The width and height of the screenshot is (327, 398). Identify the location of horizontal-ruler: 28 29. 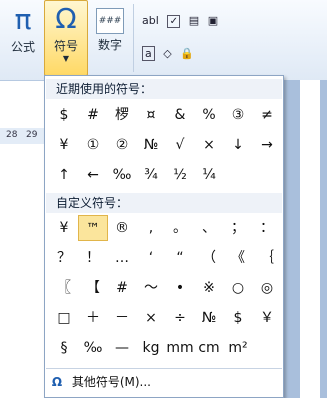
(24, 136).